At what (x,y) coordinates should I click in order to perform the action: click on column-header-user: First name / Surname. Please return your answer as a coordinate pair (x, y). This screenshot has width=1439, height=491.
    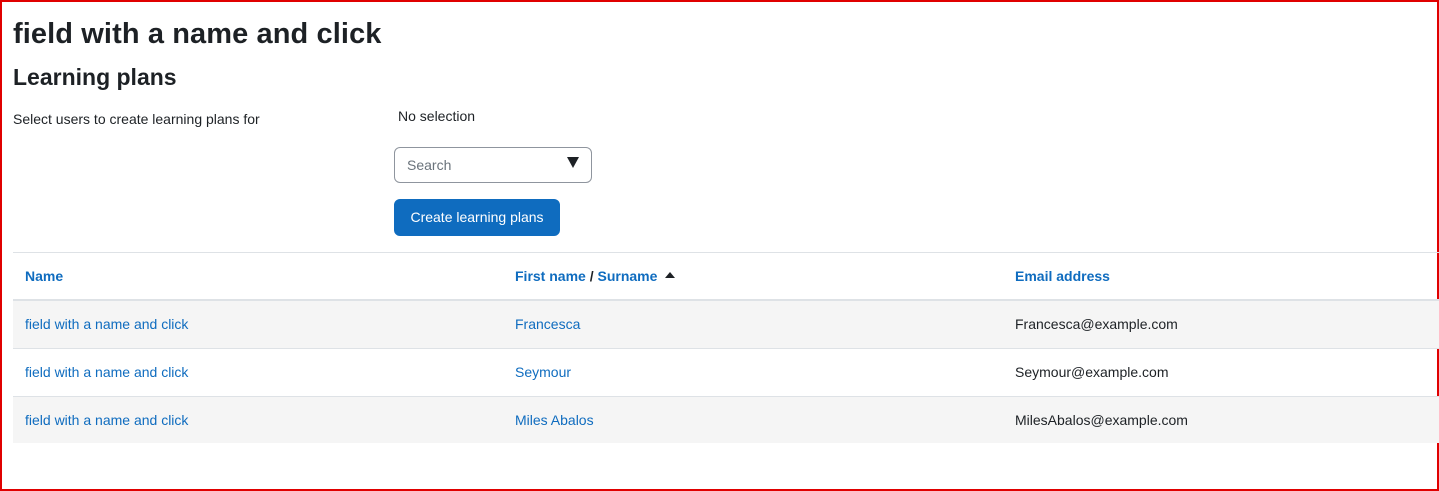
    Looking at the image, I should click on (595, 276).